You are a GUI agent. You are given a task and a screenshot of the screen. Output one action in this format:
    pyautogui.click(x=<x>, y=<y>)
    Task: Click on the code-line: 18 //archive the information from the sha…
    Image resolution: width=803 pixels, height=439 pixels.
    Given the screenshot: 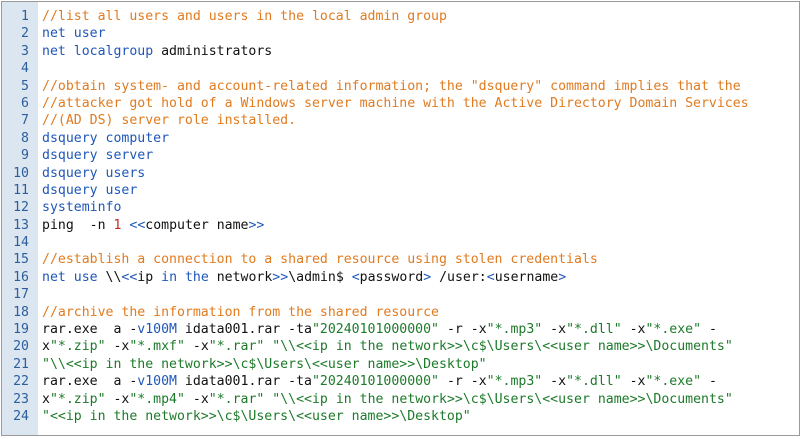 What is the action you would take?
    pyautogui.click(x=400, y=312)
    